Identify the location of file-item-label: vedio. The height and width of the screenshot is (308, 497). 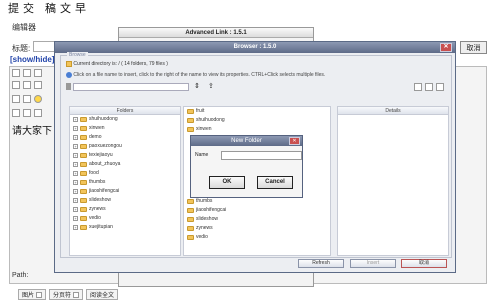
(202, 237).